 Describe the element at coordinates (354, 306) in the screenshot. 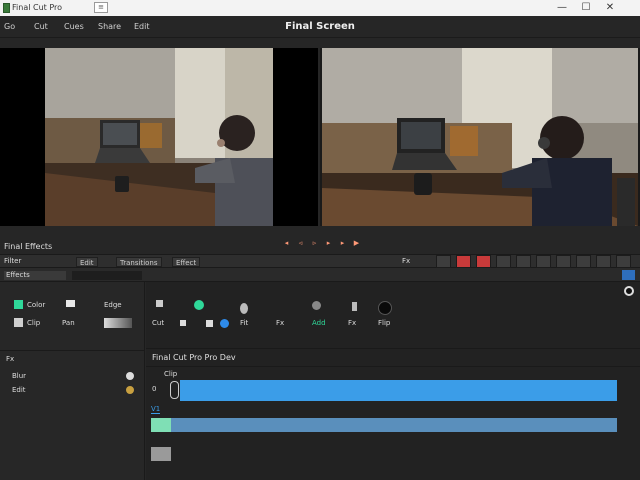

I see `tool-pin-icon` at that location.